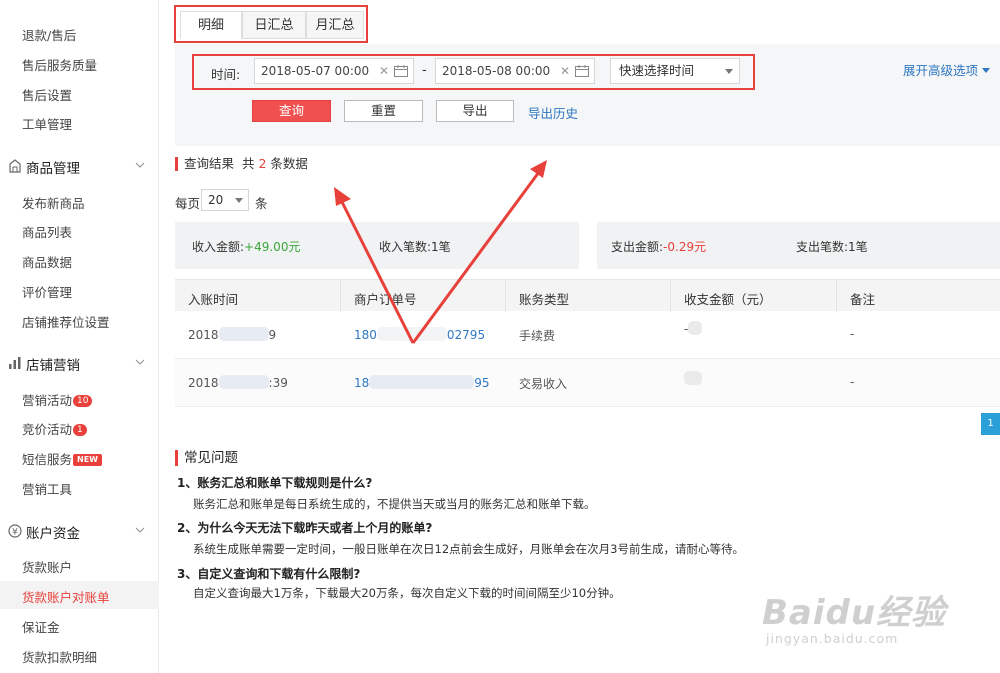 The height and width of the screenshot is (673, 1000). I want to click on sidebar-item-tickets: 工单管理, so click(47, 123).